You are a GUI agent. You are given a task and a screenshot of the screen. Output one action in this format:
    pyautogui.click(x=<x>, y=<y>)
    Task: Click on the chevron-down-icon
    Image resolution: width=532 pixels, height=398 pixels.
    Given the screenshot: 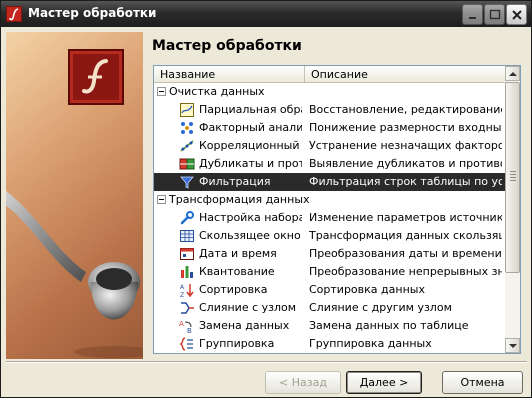 What is the action you would take?
    pyautogui.click(x=513, y=346)
    